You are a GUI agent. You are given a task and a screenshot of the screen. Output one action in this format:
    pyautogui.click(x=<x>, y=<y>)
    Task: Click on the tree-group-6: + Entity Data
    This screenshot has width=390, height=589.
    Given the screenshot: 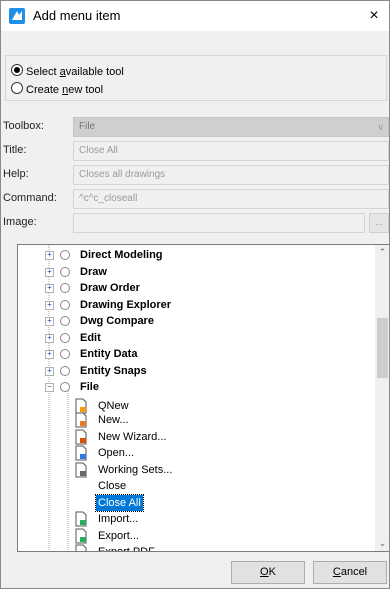 What is the action you would take?
    pyautogui.click(x=89, y=354)
    